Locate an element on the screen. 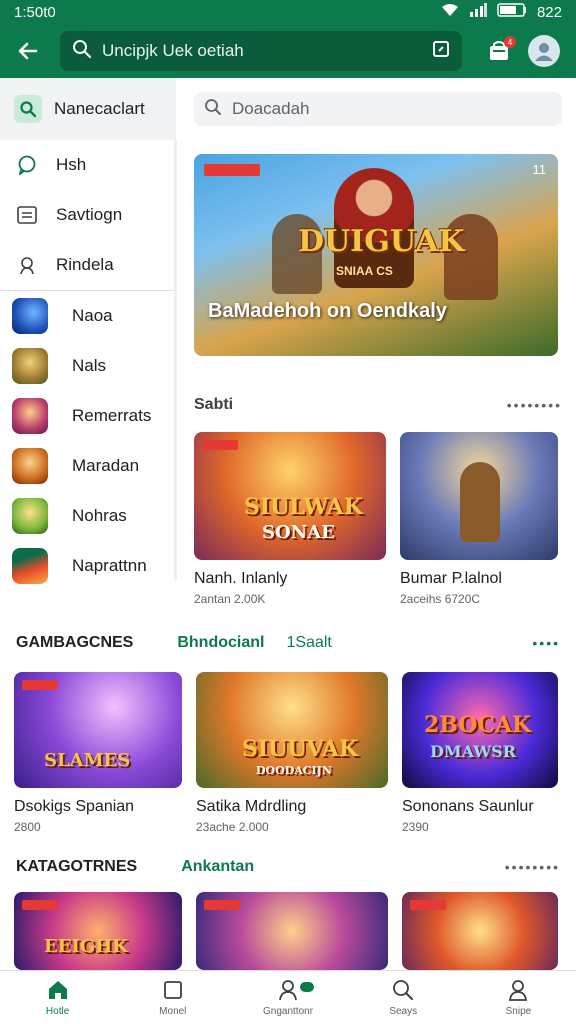 The width and height of the screenshot is (576, 1024). banner-counter: 11 is located at coordinates (539, 169).